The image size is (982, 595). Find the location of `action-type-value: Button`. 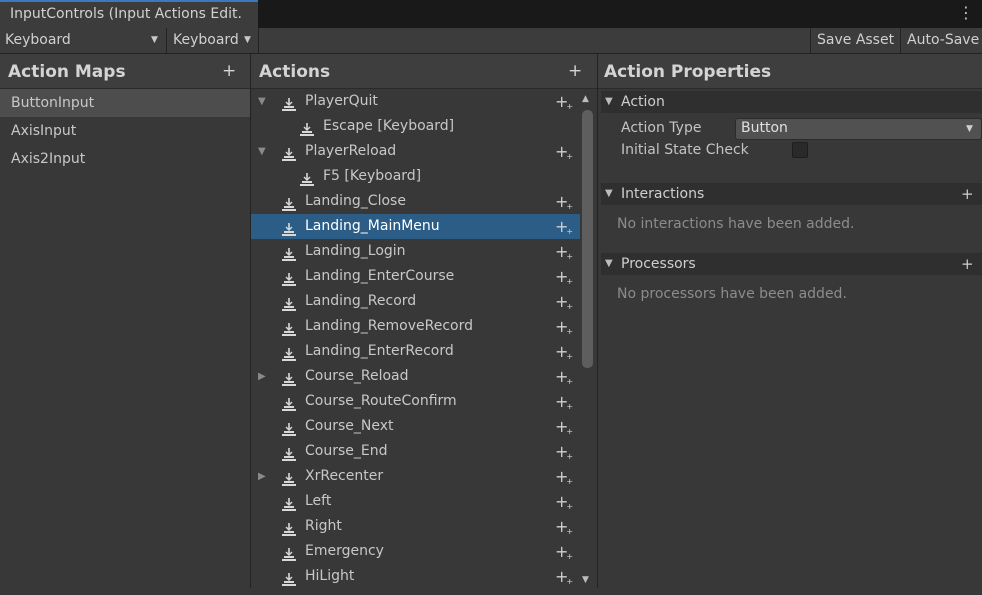

action-type-value: Button is located at coordinates (764, 128).